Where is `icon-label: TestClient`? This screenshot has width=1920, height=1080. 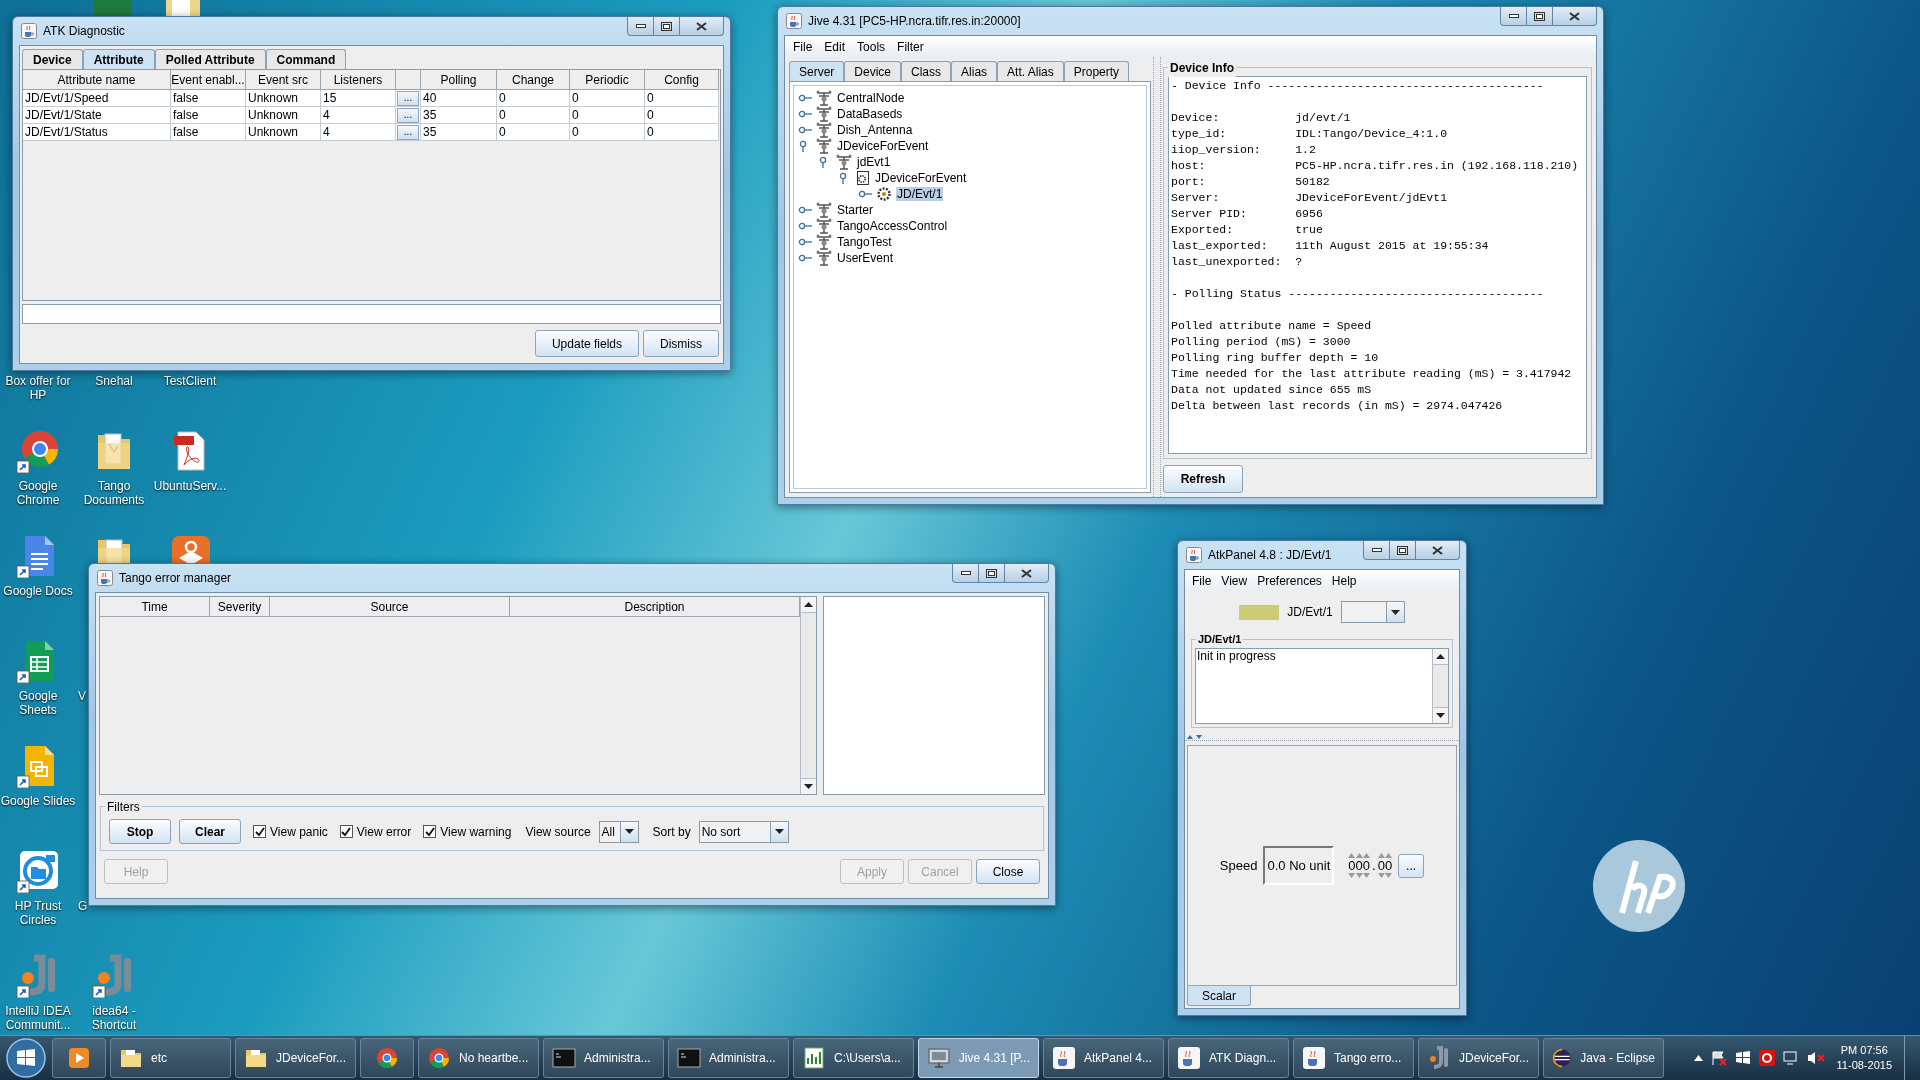
icon-label: TestClient is located at coordinates (190, 381).